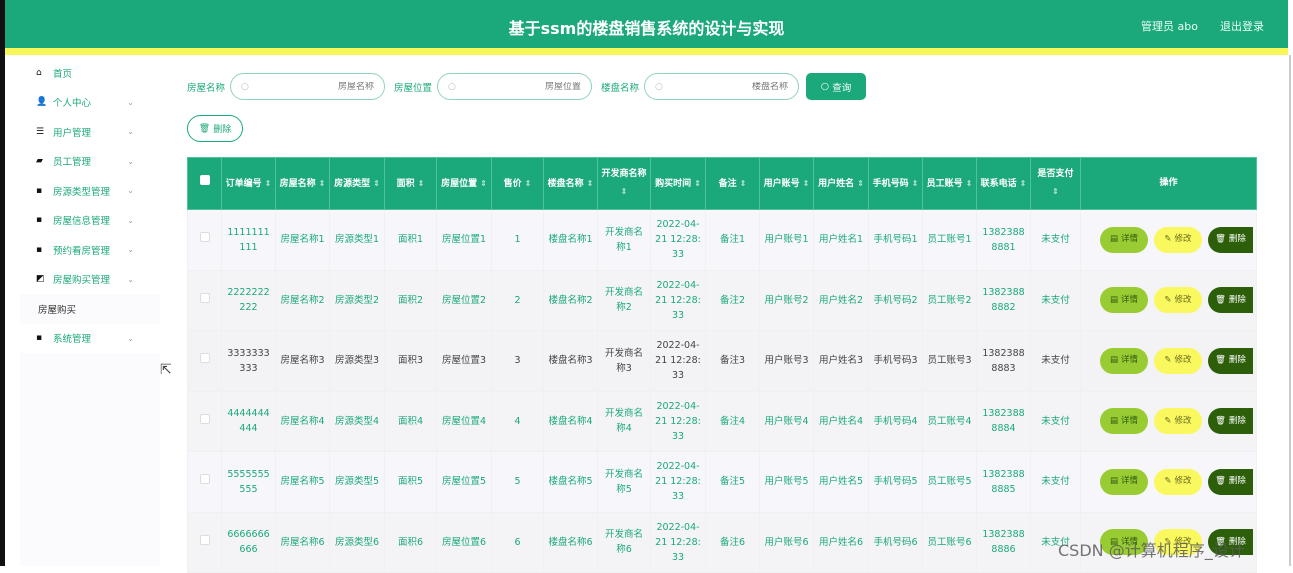 The width and height of the screenshot is (1293, 573). I want to click on table-cell: 用户账号6, so click(786, 542).